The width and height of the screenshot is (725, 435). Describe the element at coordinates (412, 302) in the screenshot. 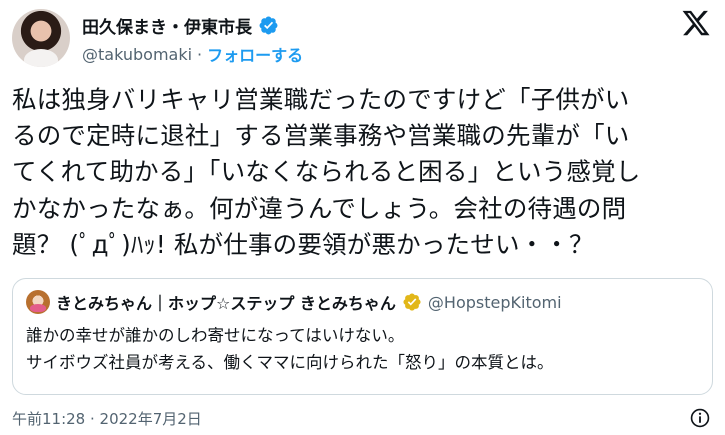

I see `gold-verified-badge-icon` at that location.